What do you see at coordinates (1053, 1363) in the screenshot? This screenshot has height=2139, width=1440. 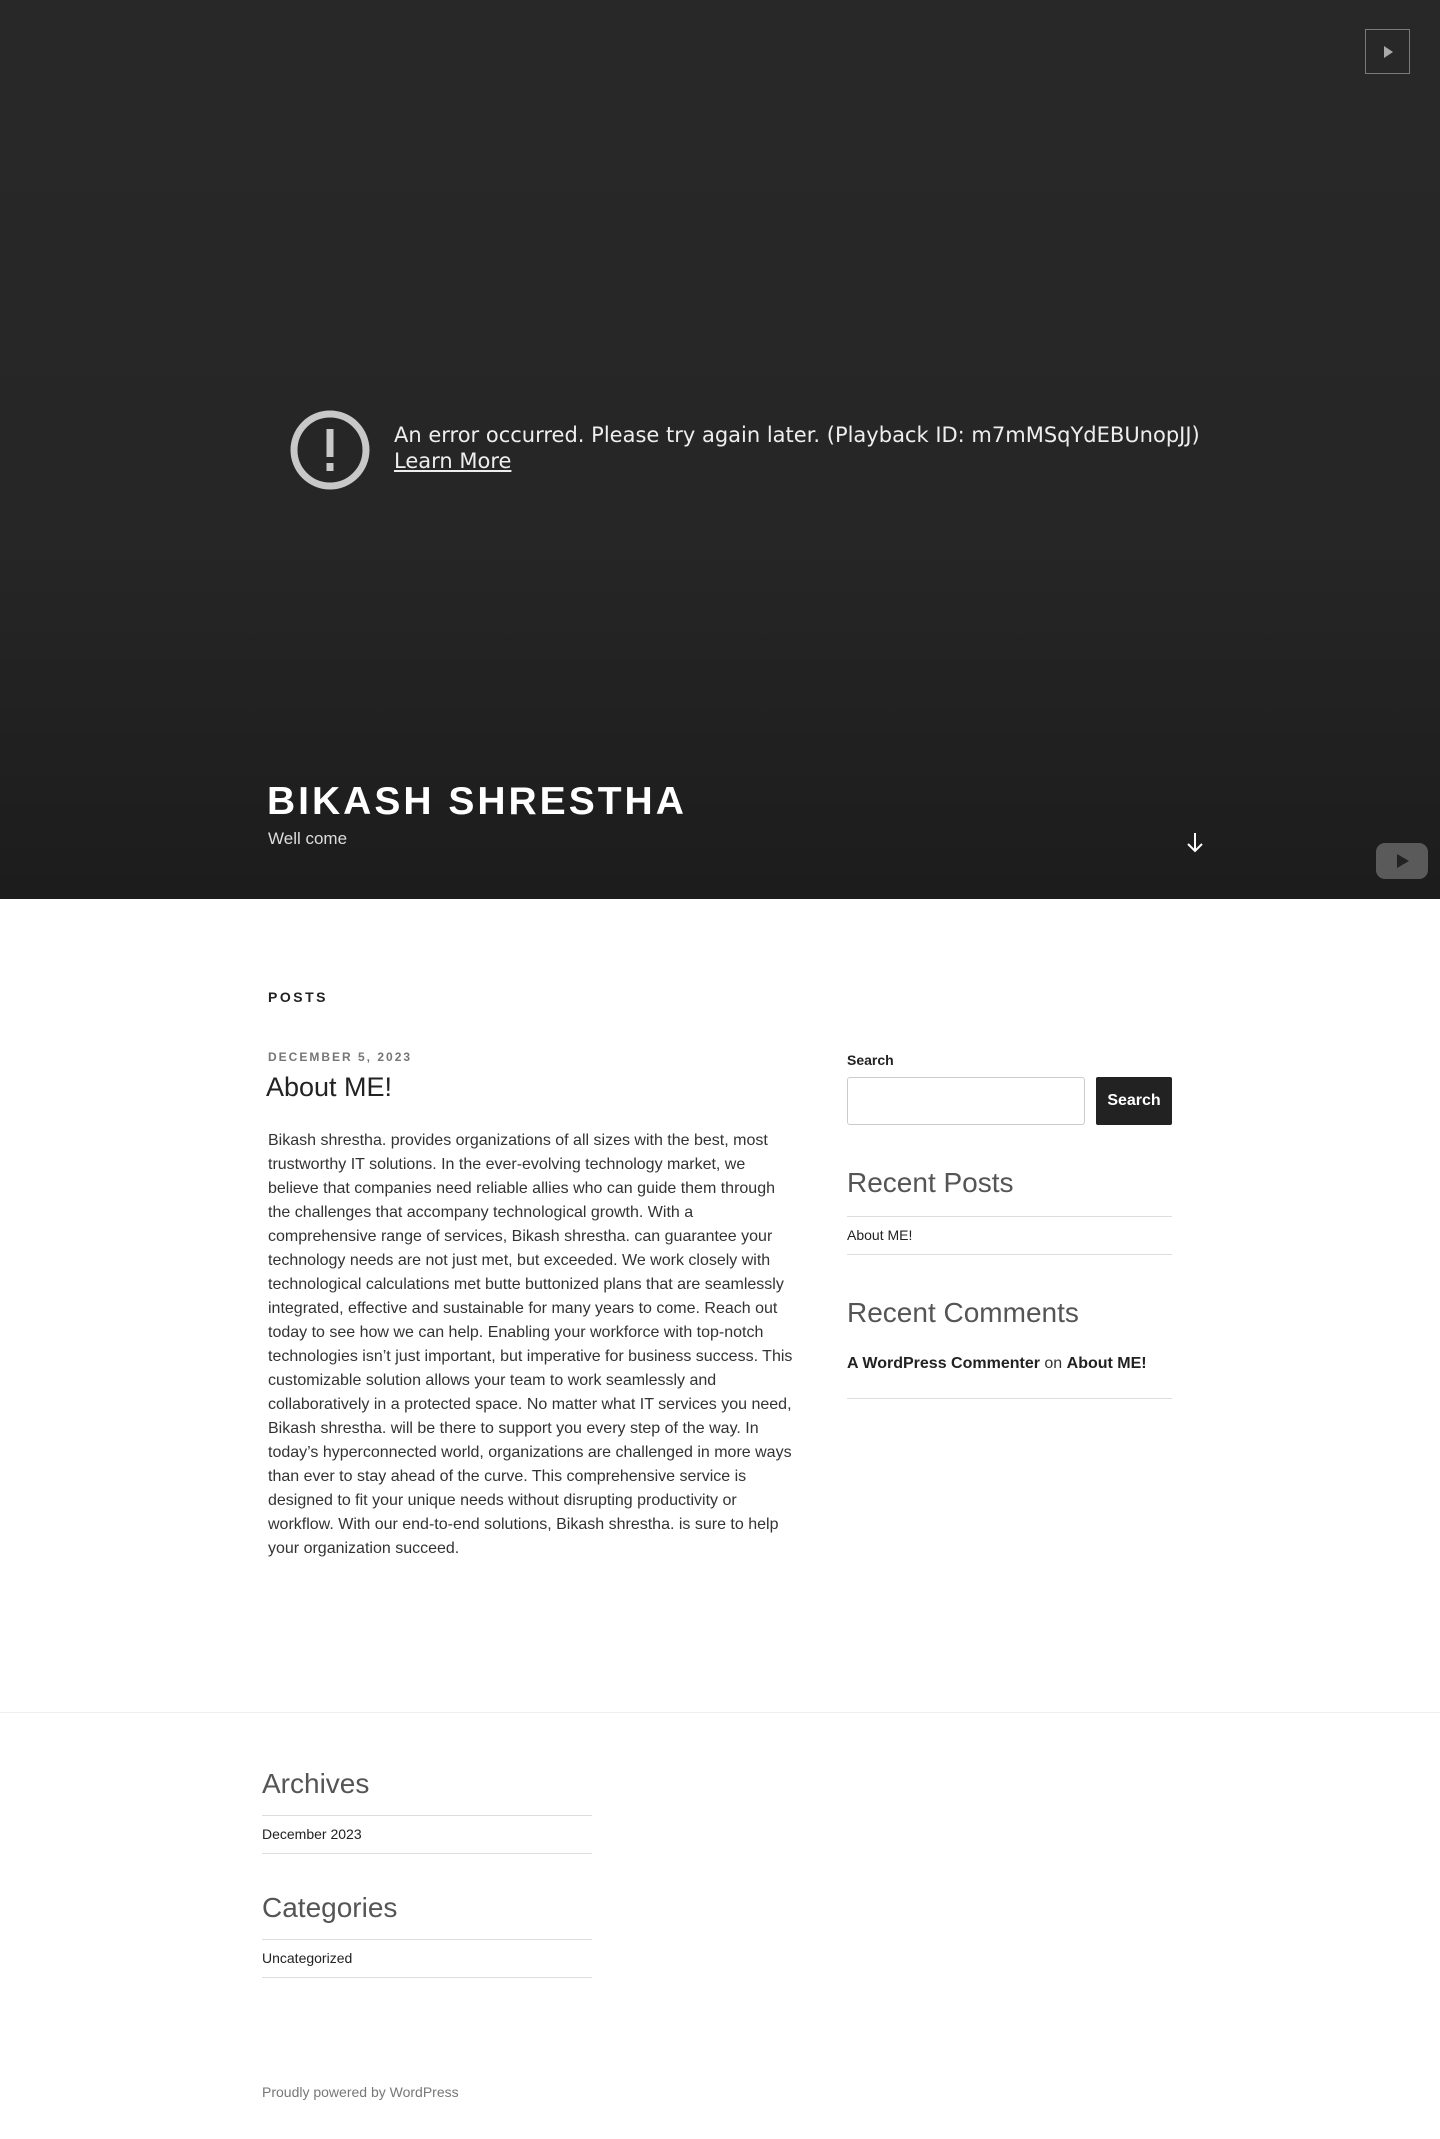 I see `comment-connector: on` at bounding box center [1053, 1363].